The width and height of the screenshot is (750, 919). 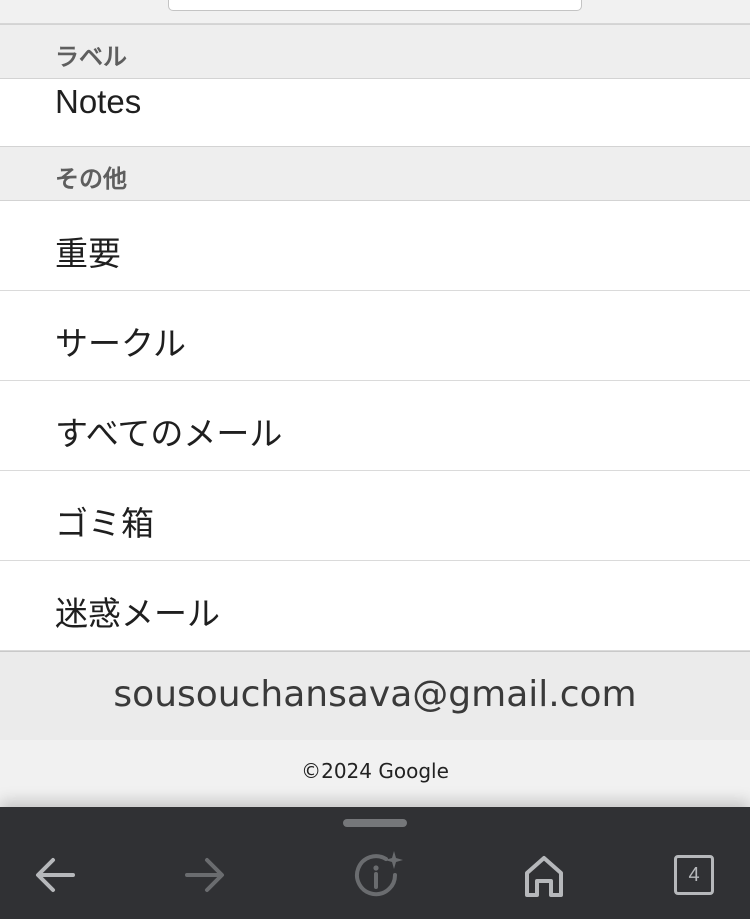 I want to click on menu-item-spam: 迷惑メール, so click(x=375, y=606).